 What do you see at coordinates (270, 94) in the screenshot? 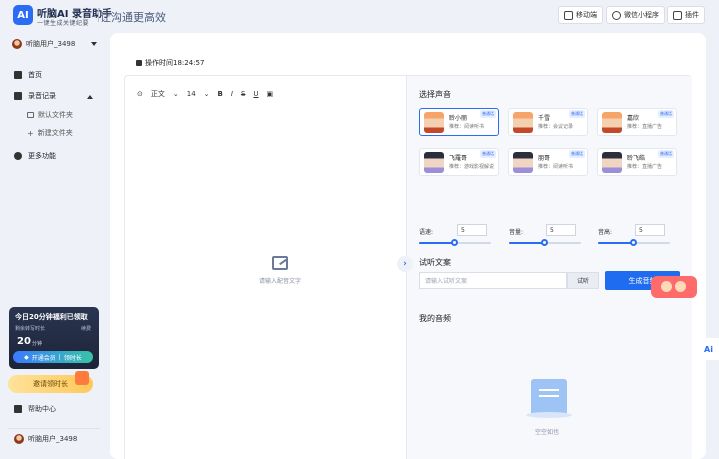
I see `image-icon: ▣` at bounding box center [270, 94].